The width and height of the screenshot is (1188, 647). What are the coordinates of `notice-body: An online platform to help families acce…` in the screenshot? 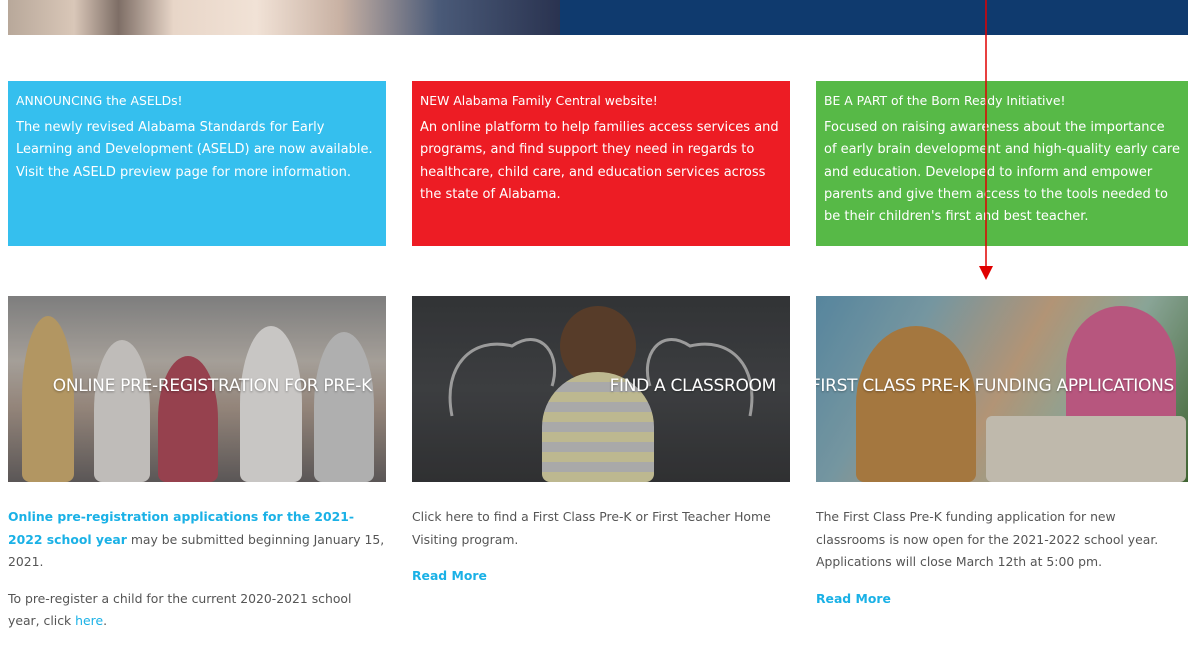 It's located at (599, 161).